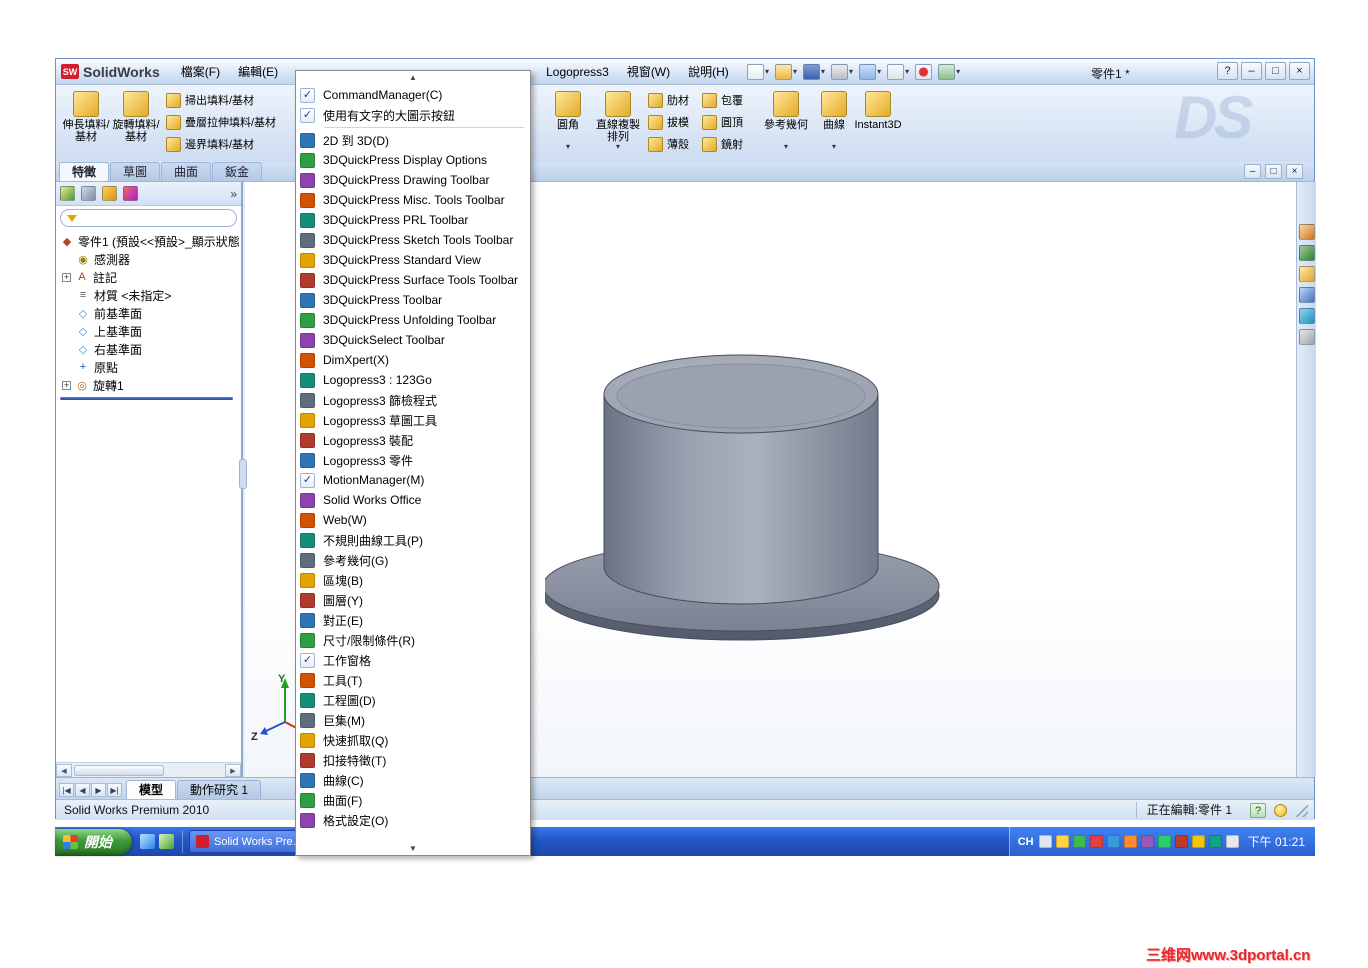 The image size is (1368, 968). Describe the element at coordinates (413, 720) in the screenshot. I see `menu-item-toolbars: 巨集(M)` at that location.